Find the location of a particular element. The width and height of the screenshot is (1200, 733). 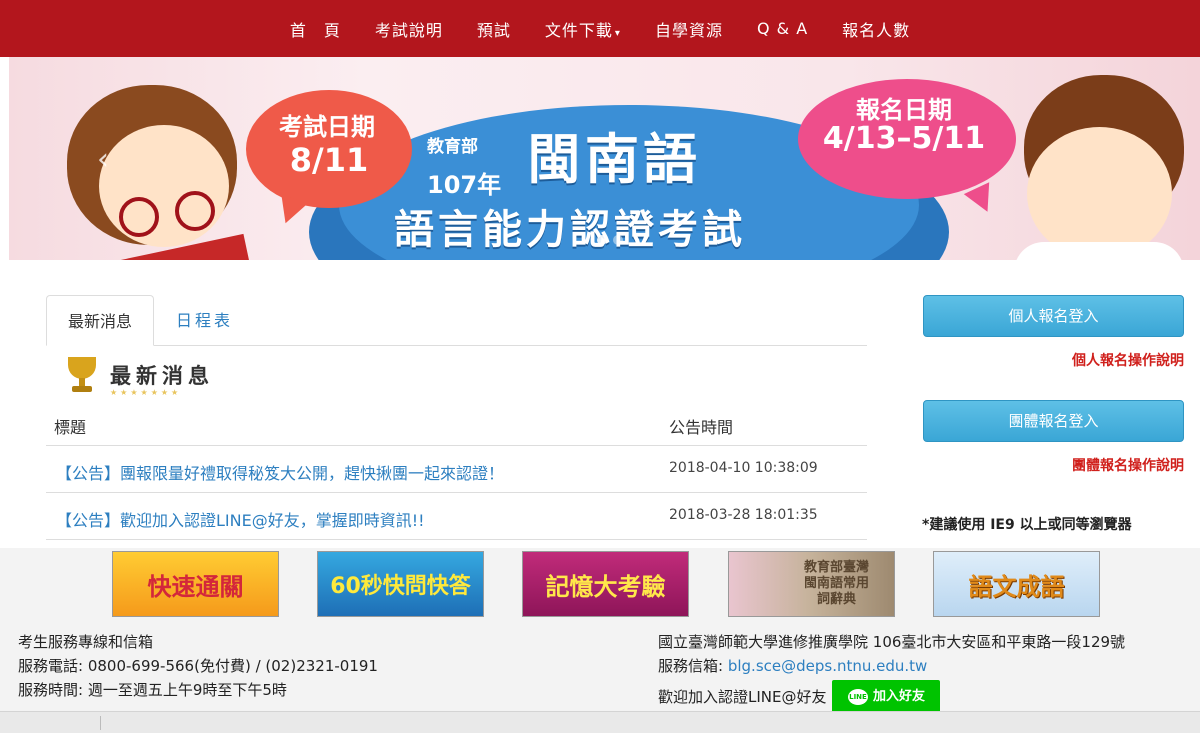

email-link: blg.sce@deps.ntnu.edu.tw is located at coordinates (827, 666).